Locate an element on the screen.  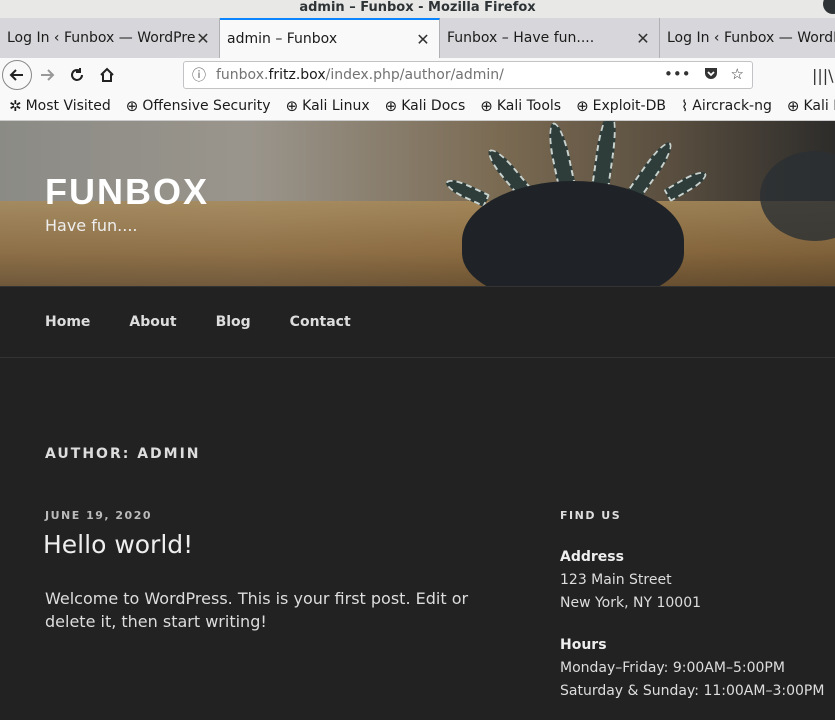
gear-icon: ✲ is located at coordinates (15, 106).